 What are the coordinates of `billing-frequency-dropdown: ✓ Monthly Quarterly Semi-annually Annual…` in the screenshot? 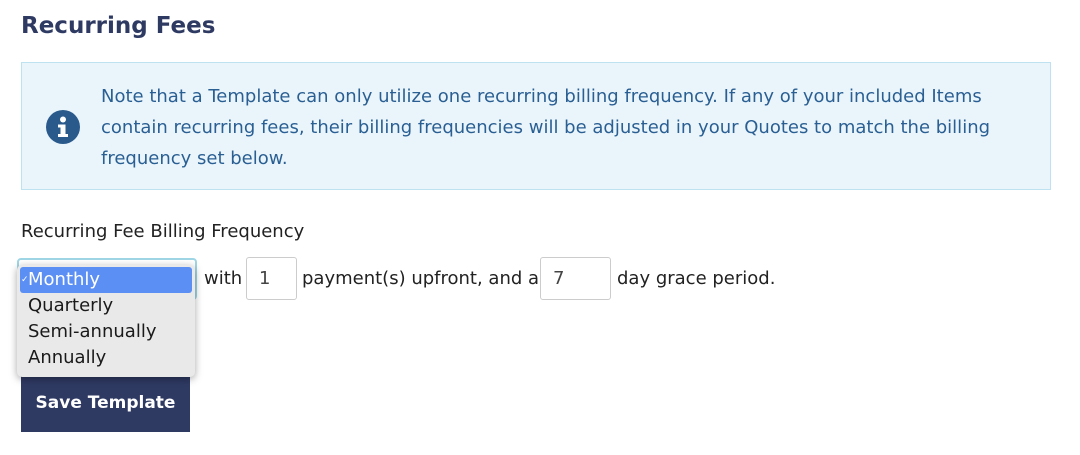 It's located at (106, 321).